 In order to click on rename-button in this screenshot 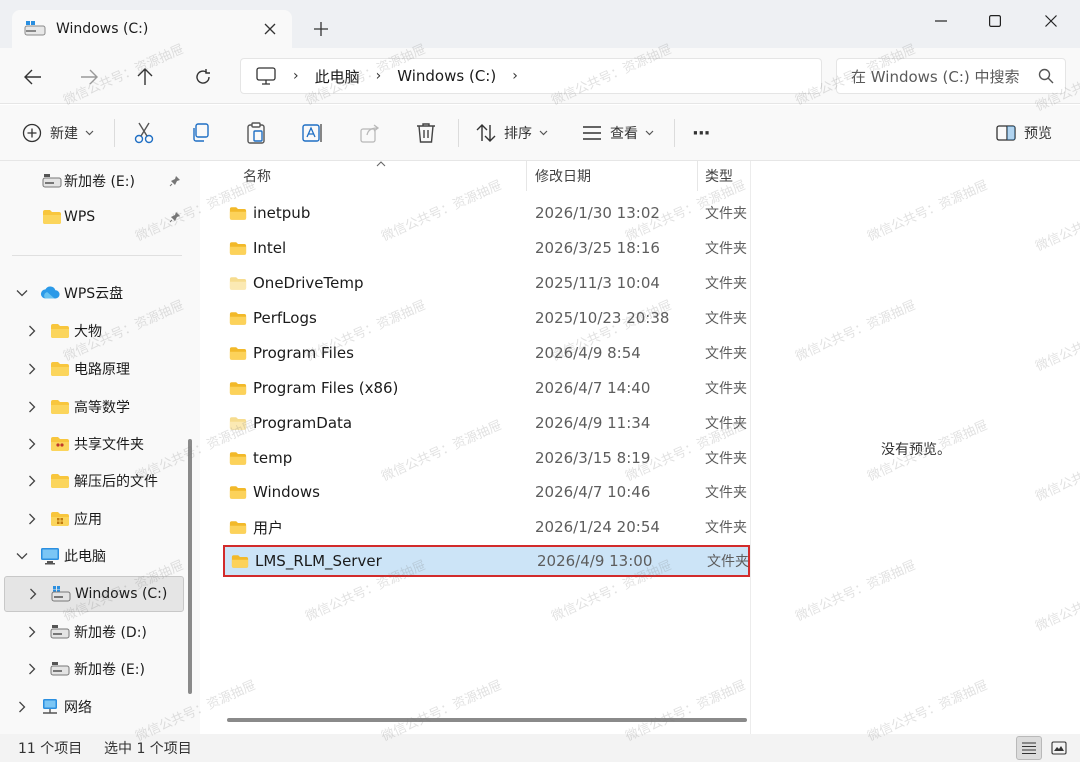, I will do `click(313, 133)`.